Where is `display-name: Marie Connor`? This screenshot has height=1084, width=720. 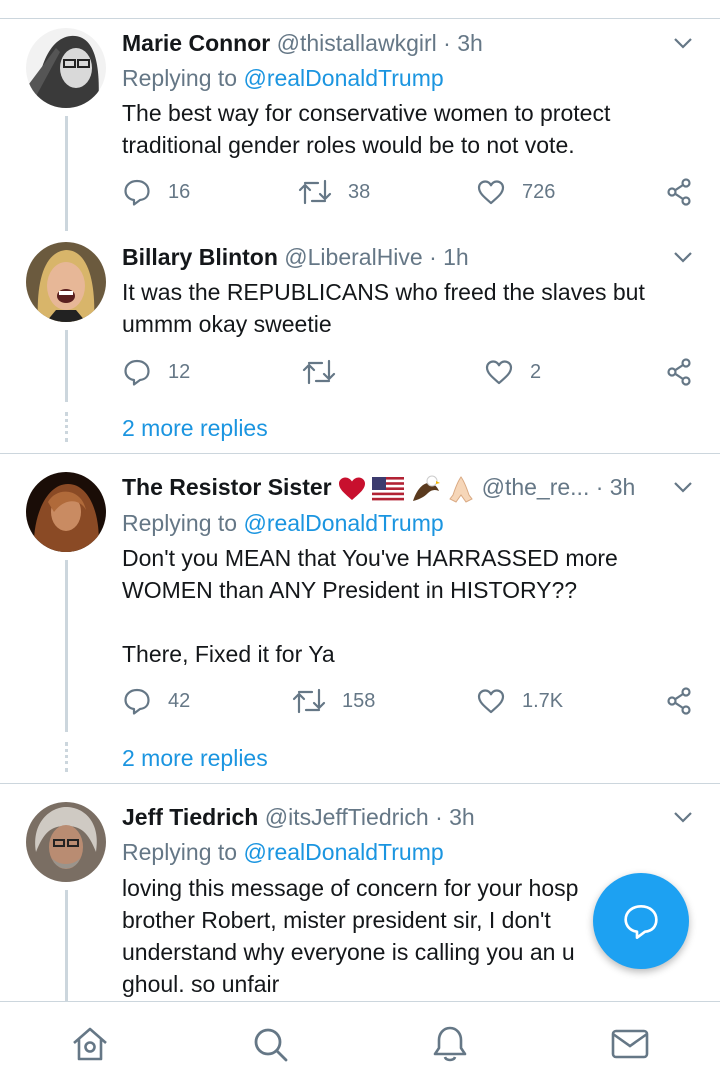
display-name: Marie Connor is located at coordinates (196, 43).